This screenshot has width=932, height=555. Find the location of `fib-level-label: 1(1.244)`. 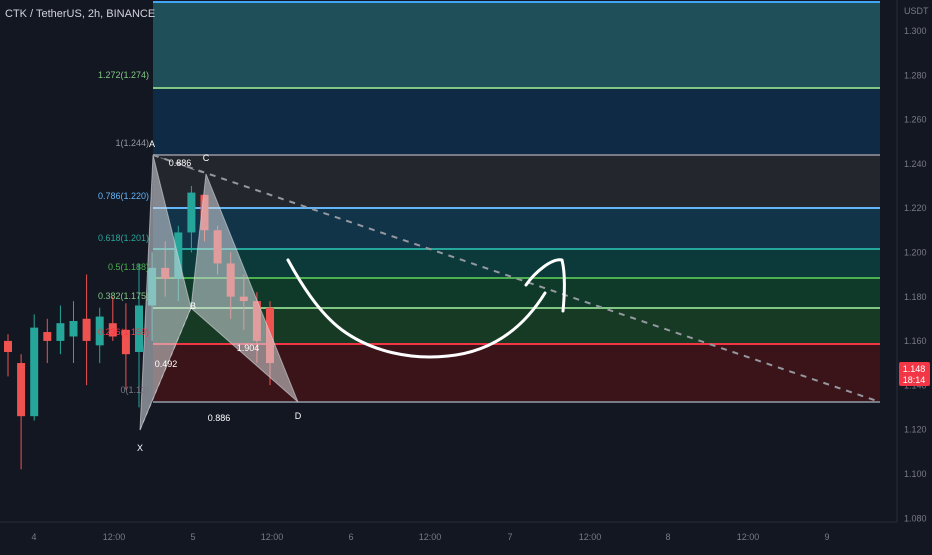

fib-level-label: 1(1.244) is located at coordinates (132, 143).